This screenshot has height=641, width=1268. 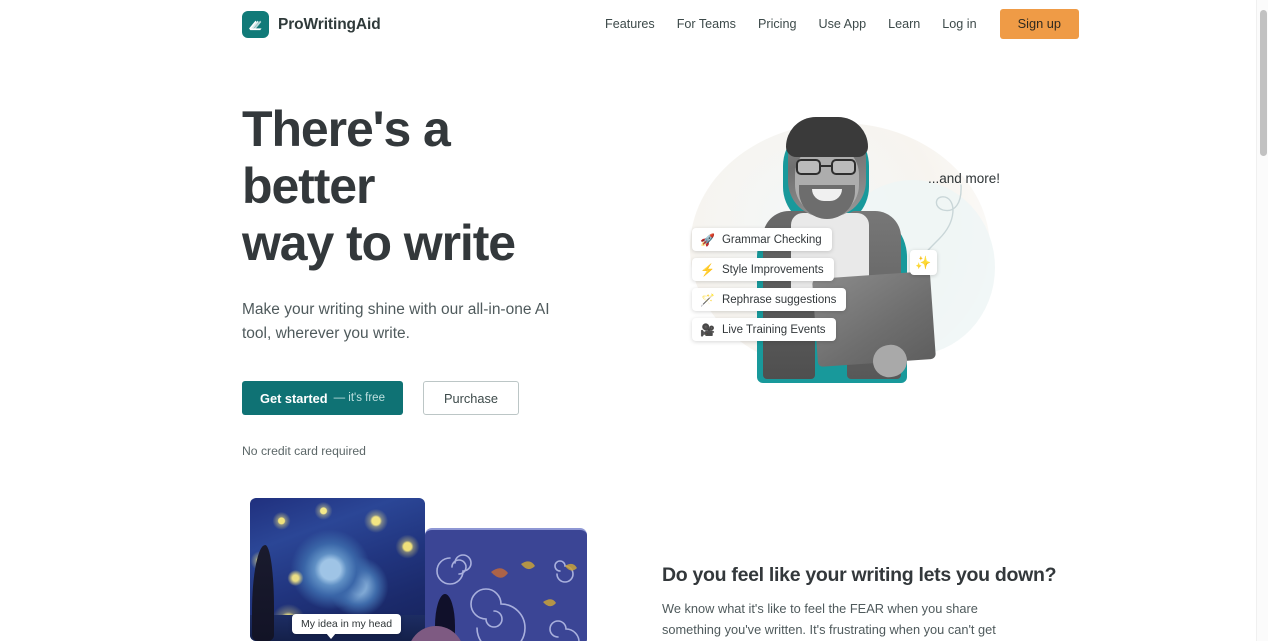 What do you see at coordinates (379, 186) in the screenshot?
I see `hero-title: There's a better way to write` at bounding box center [379, 186].